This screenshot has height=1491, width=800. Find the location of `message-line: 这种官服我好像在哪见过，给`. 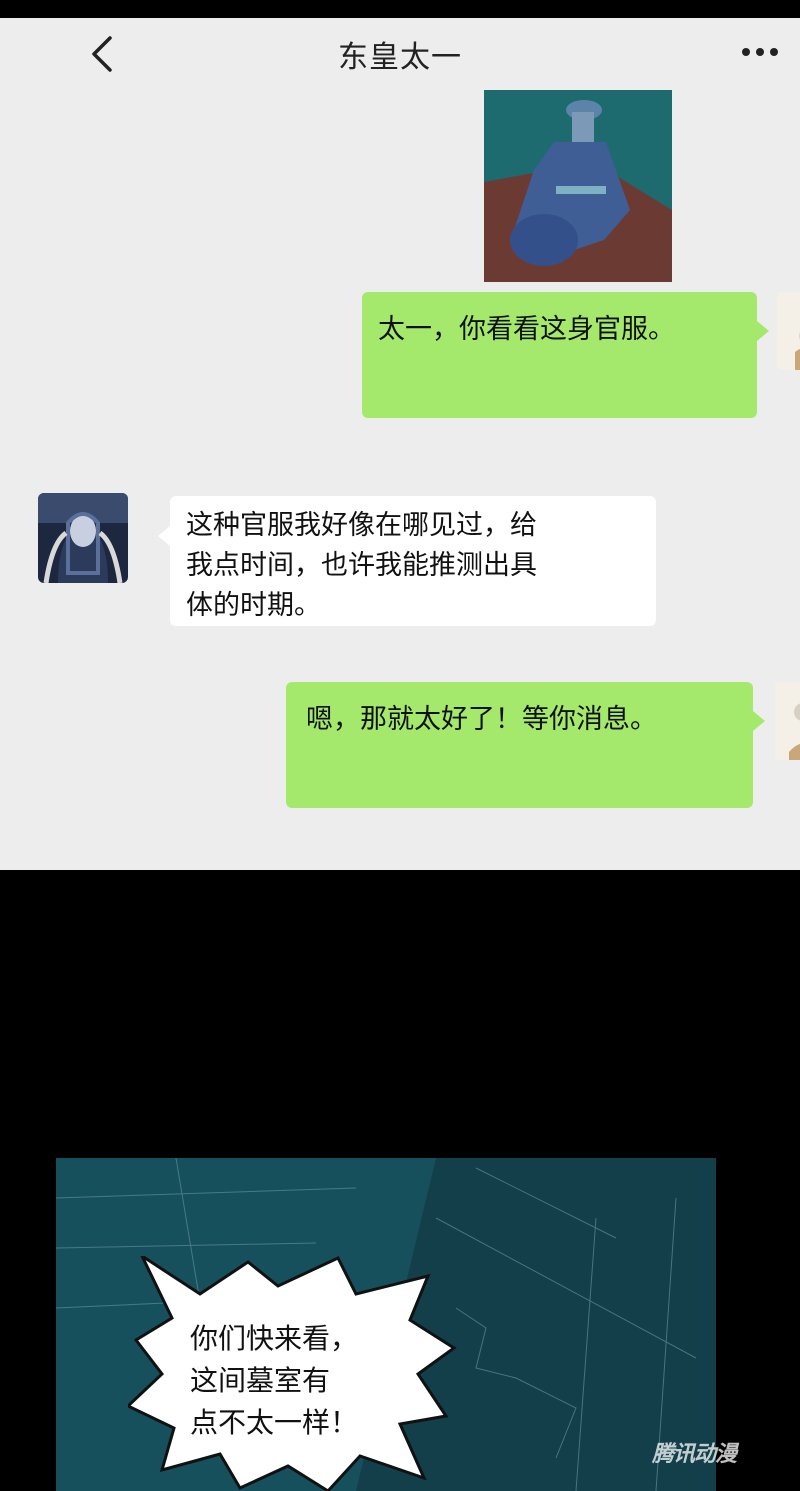

message-line: 这种官服我好像在哪见过，给 is located at coordinates (361, 525).